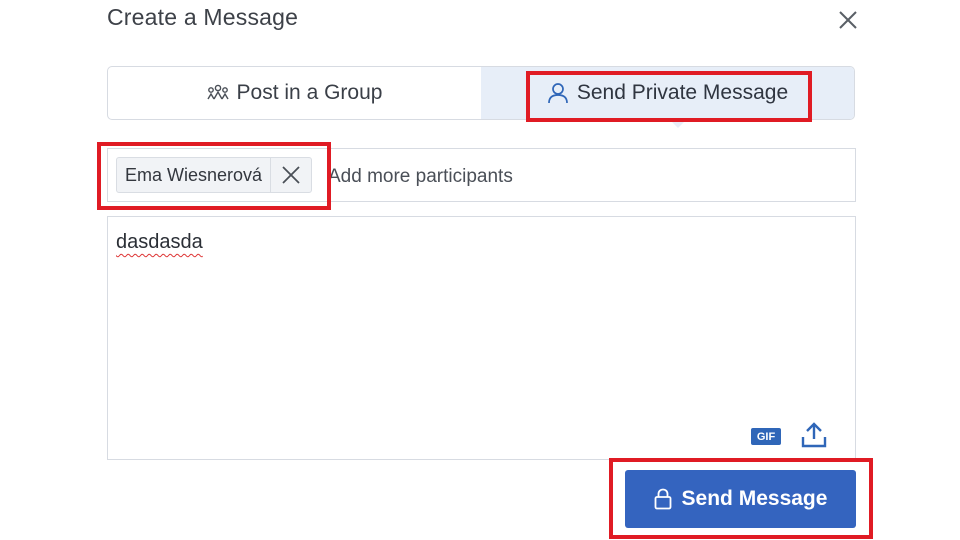 This screenshot has width=960, height=540. I want to click on participant-name: Ema Wiesnerová, so click(194, 174).